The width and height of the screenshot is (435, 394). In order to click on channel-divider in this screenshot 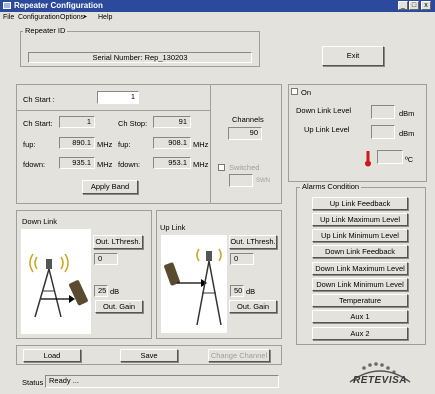, I will do `click(113, 110)`.